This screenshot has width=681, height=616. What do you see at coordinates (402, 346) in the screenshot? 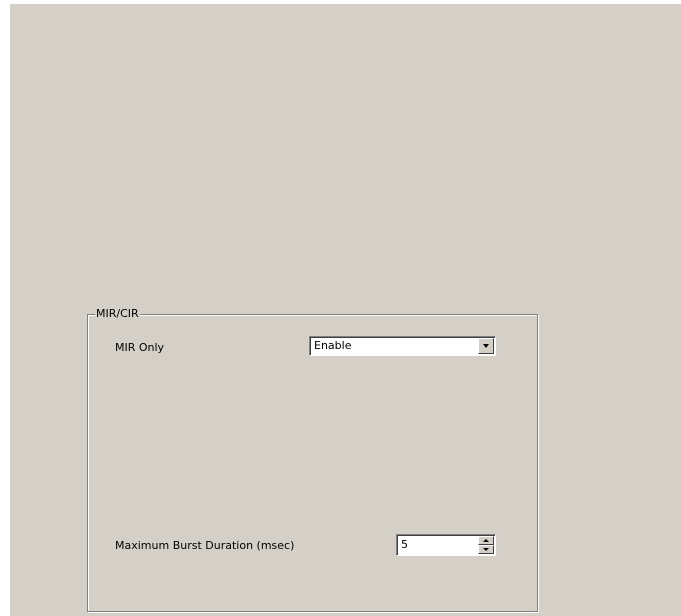
I see `mir-only-select: Enable` at bounding box center [402, 346].